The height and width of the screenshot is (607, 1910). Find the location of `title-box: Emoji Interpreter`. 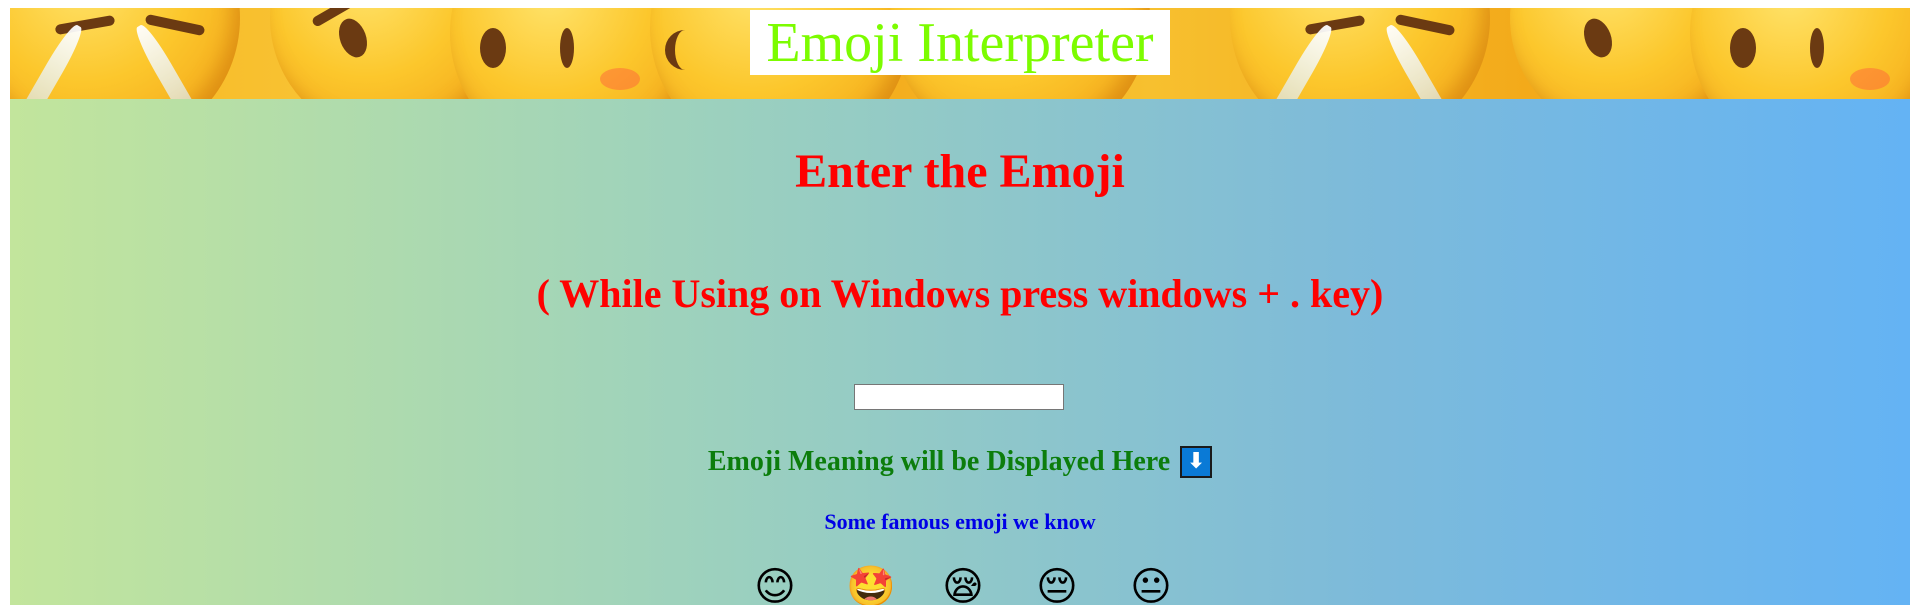

title-box: Emoji Interpreter is located at coordinates (960, 42).